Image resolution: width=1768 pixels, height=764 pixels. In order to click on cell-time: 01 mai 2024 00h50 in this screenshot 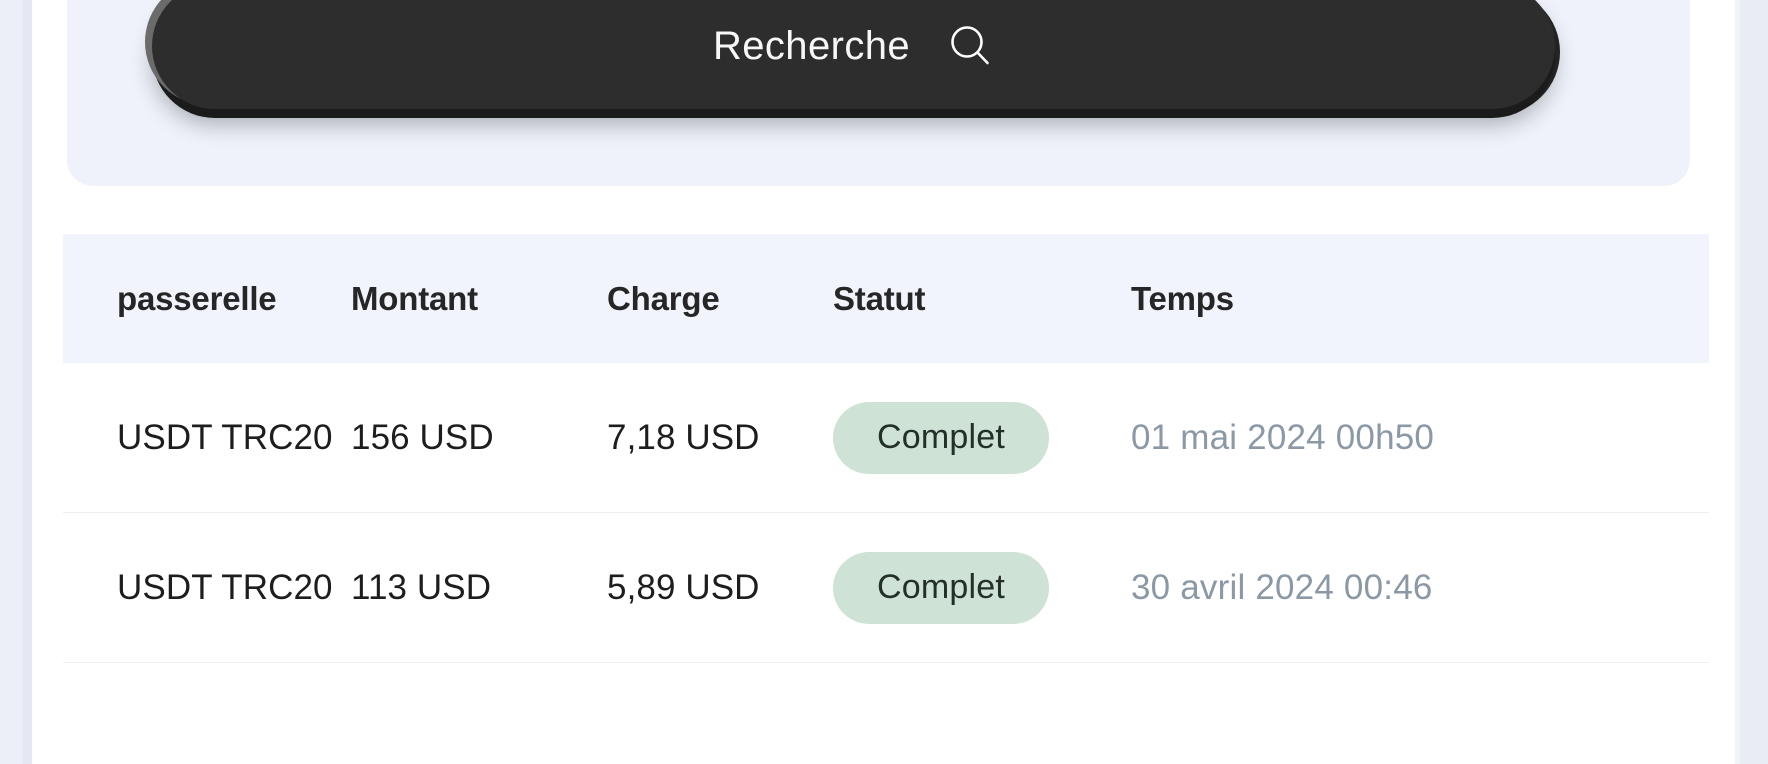, I will do `click(1420, 438)`.